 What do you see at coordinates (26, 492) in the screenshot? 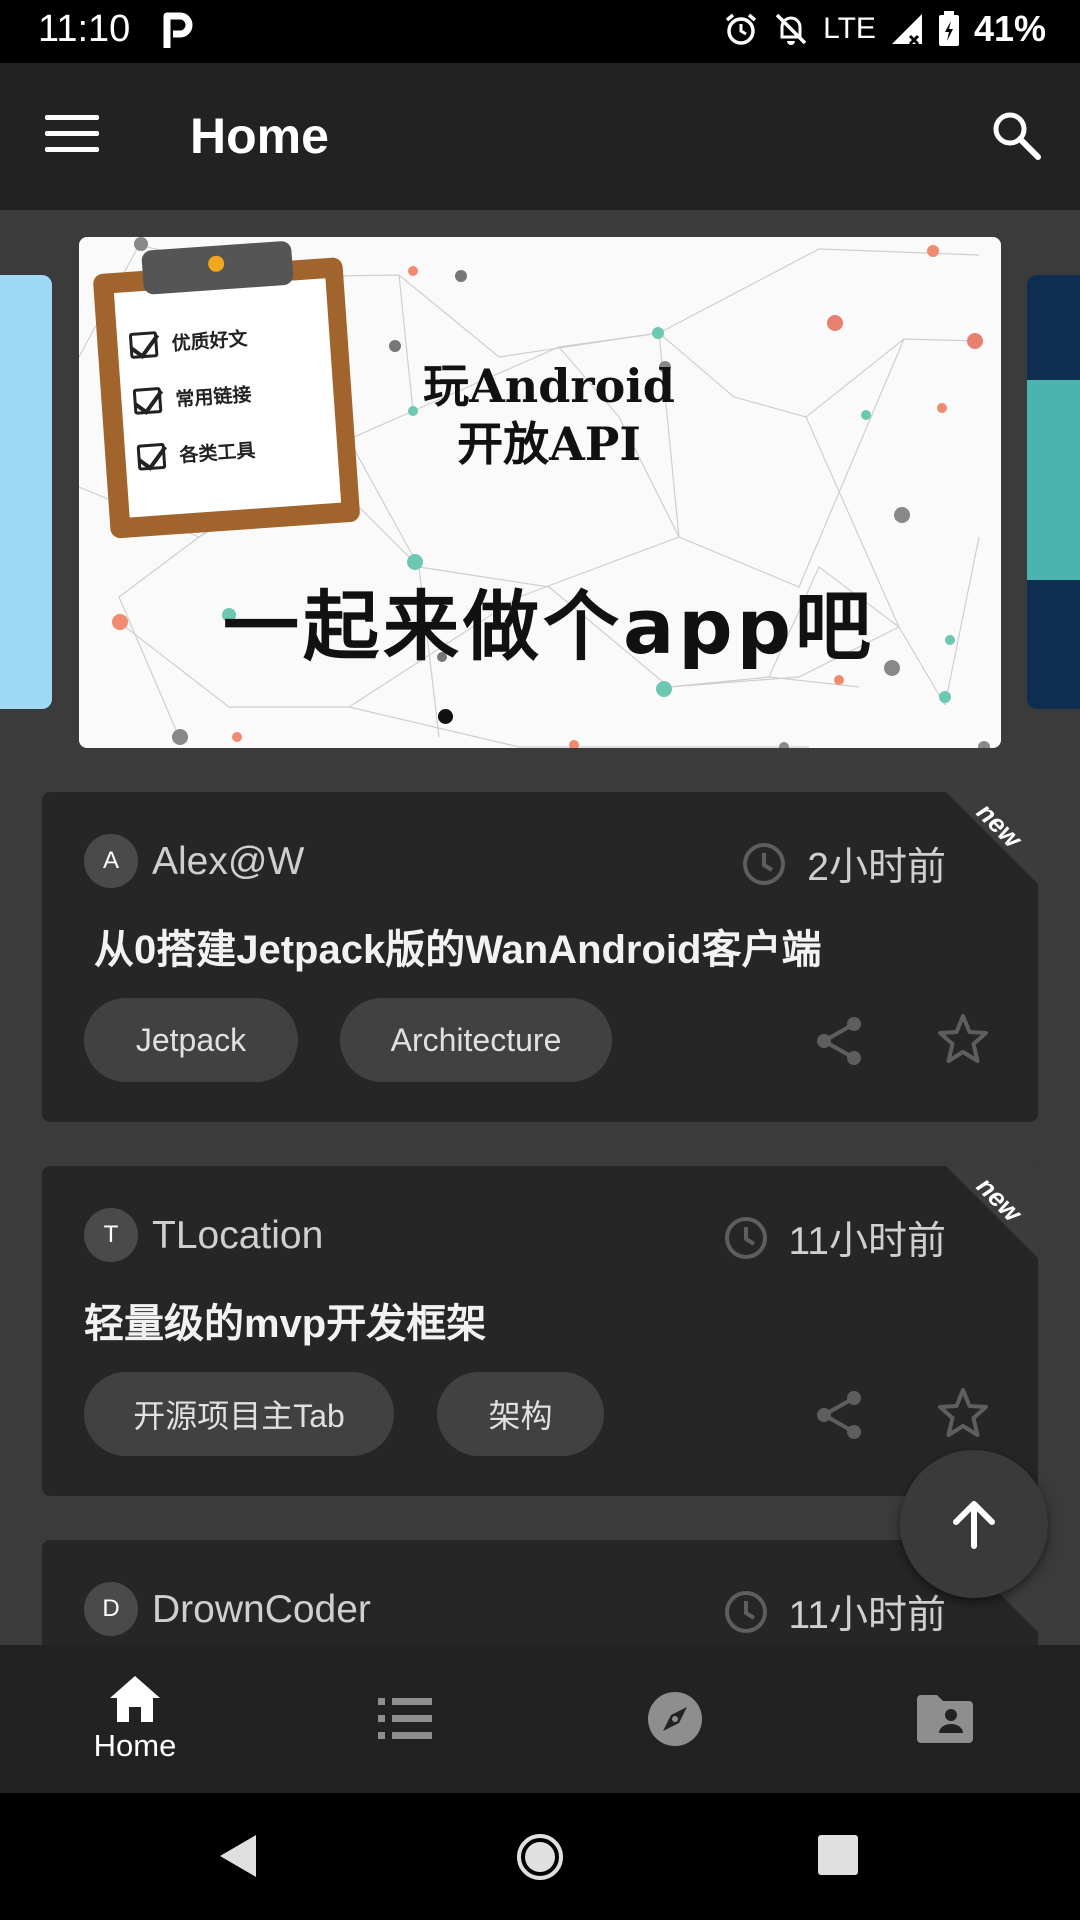
I see `banner-prev-peek` at bounding box center [26, 492].